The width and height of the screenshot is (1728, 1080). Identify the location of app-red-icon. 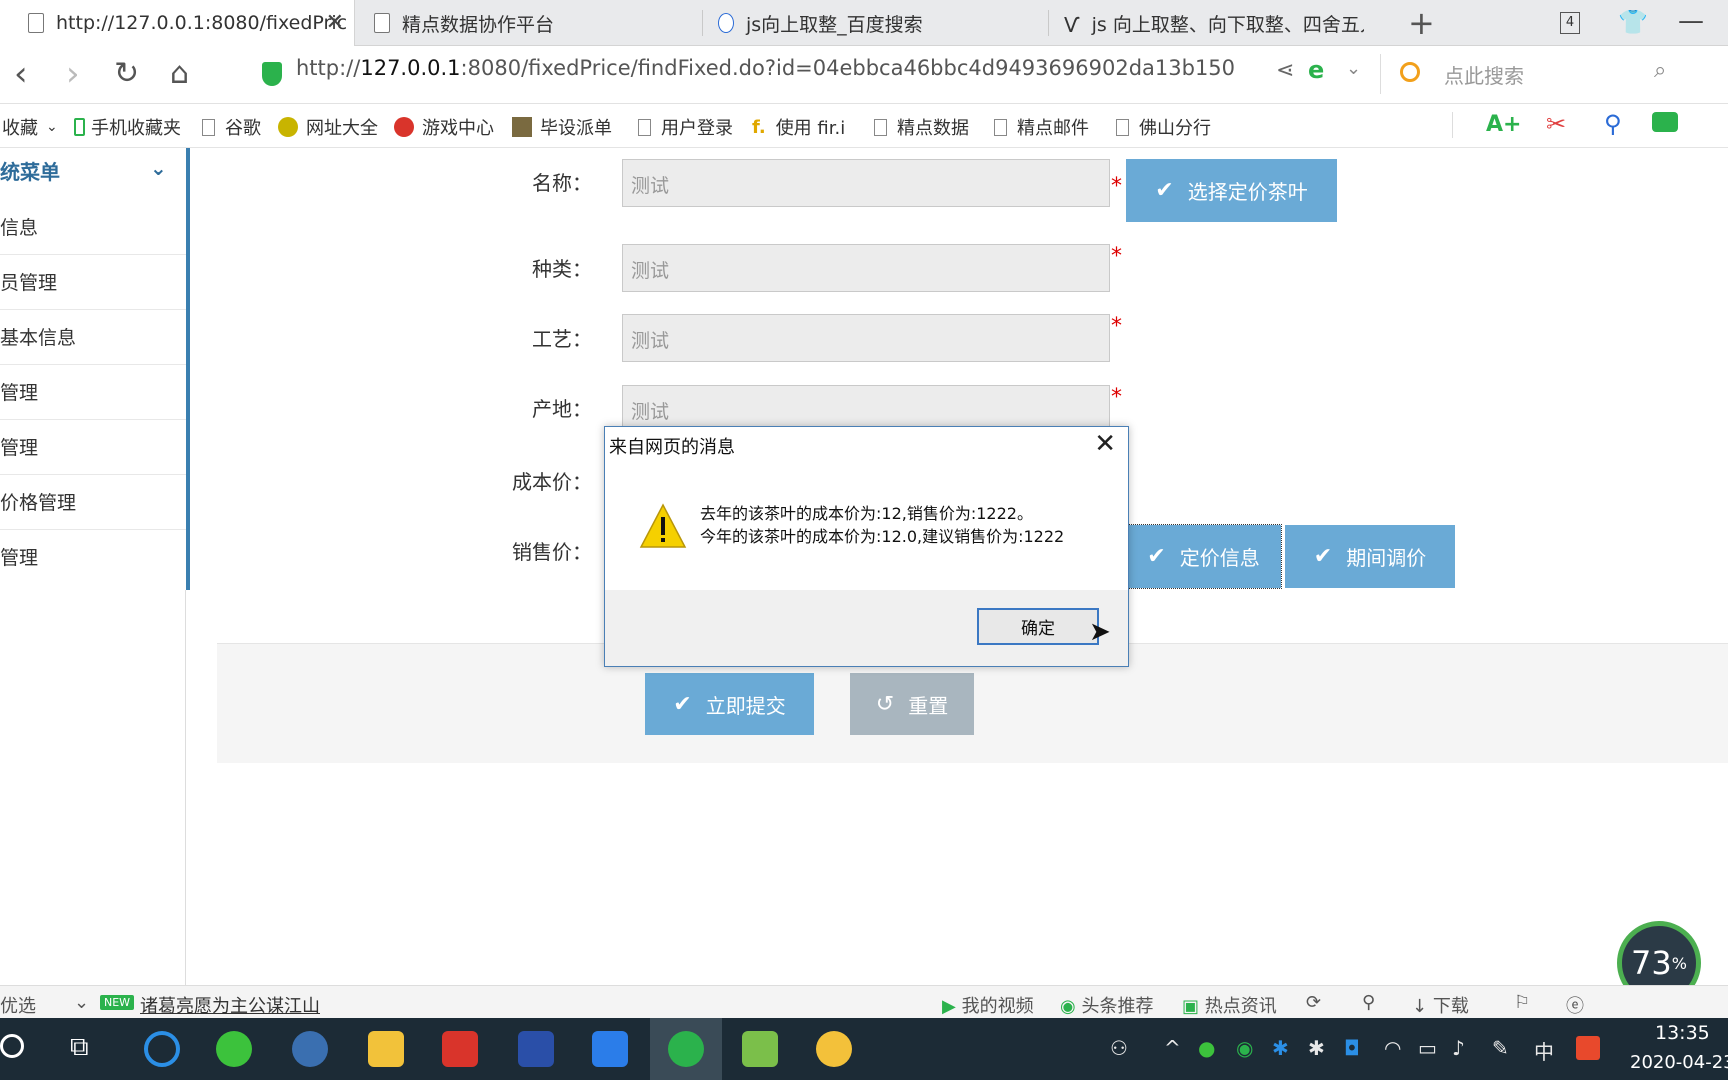
(460, 1049).